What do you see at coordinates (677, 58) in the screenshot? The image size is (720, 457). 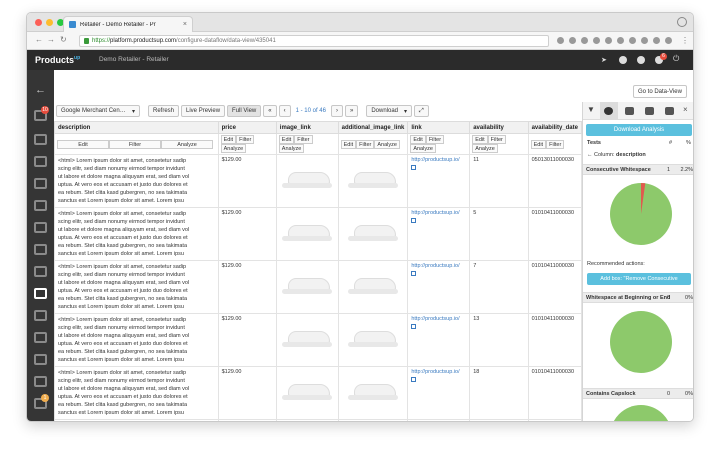 I see `toggle-menu-icon: ⏻` at bounding box center [677, 58].